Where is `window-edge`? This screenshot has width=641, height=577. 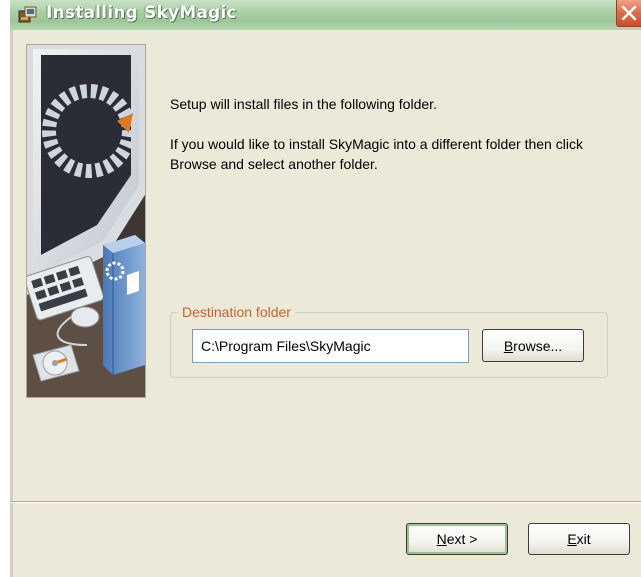
window-edge is located at coordinates (11, 303).